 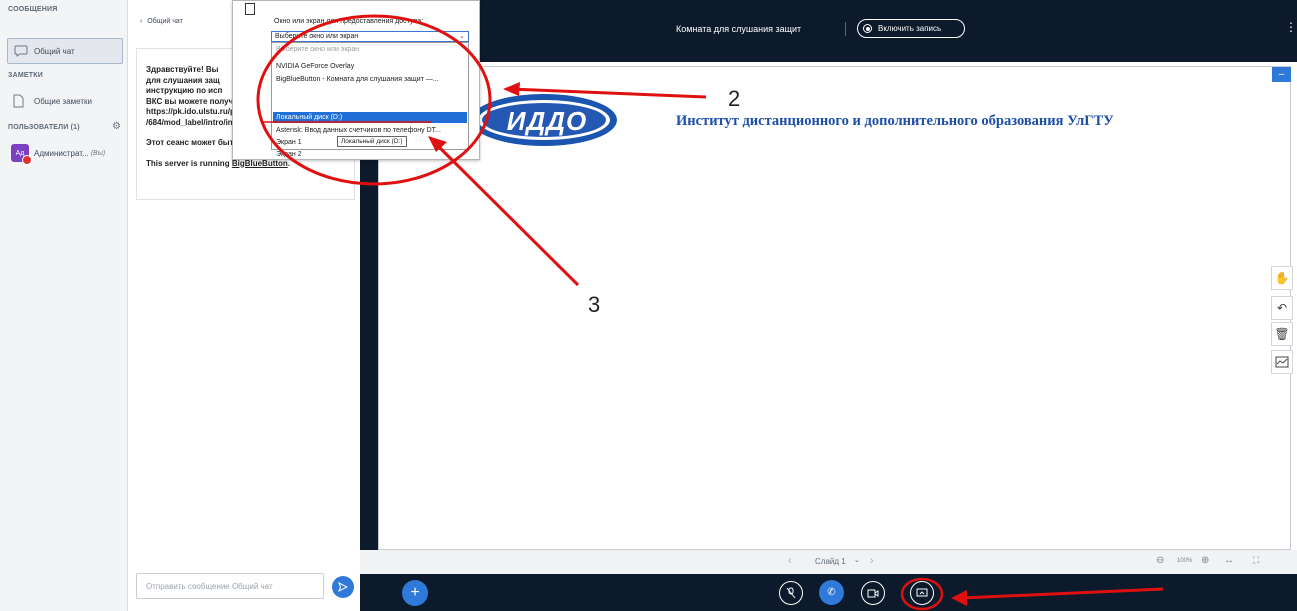 What do you see at coordinates (922, 594) in the screenshot?
I see `highlight-share-ellipse` at bounding box center [922, 594].